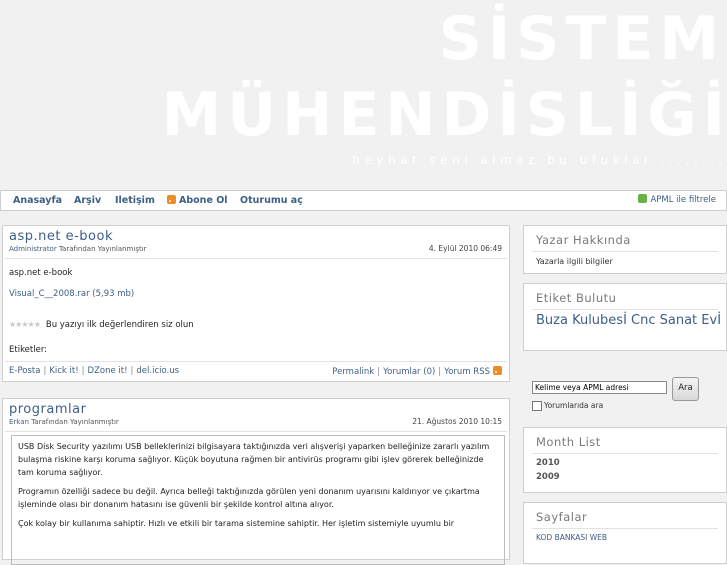 The height and width of the screenshot is (565, 727). I want to click on share-email-link: E-Posta, so click(24, 371).